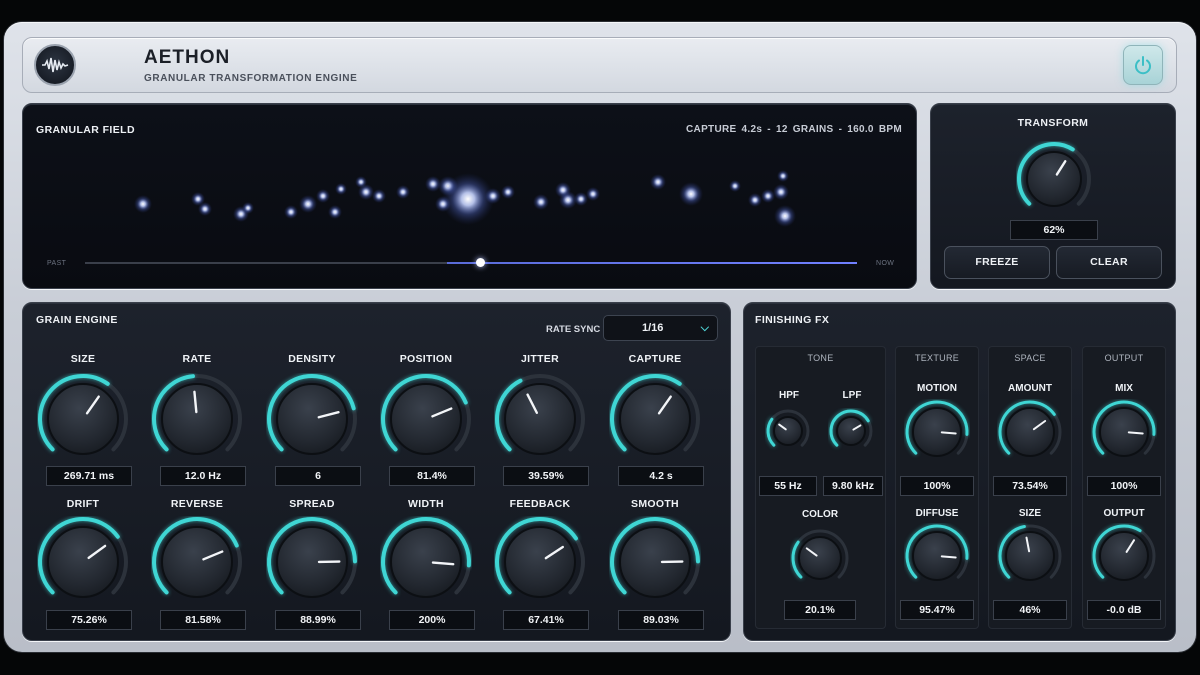 This screenshot has height=675, width=1200. What do you see at coordinates (318, 476) in the screenshot?
I see `density-value: 6` at bounding box center [318, 476].